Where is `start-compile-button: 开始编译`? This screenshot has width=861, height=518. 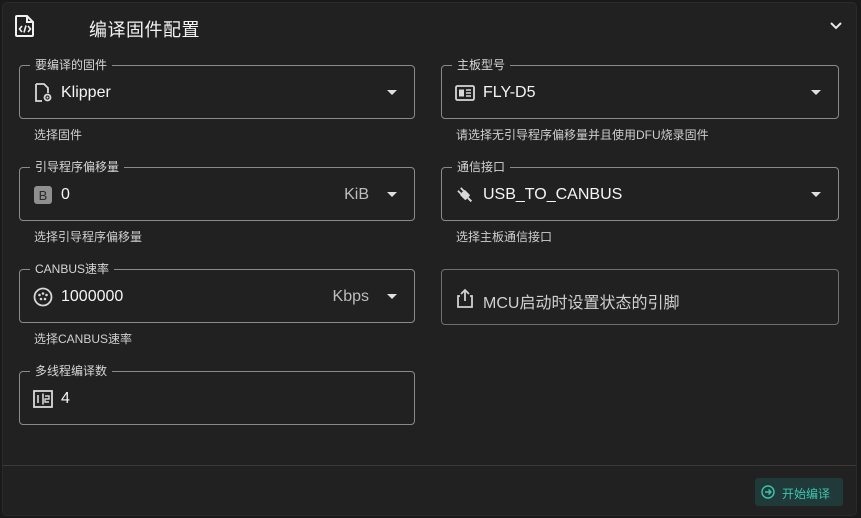
start-compile-button: 开始编译 is located at coordinates (799, 492).